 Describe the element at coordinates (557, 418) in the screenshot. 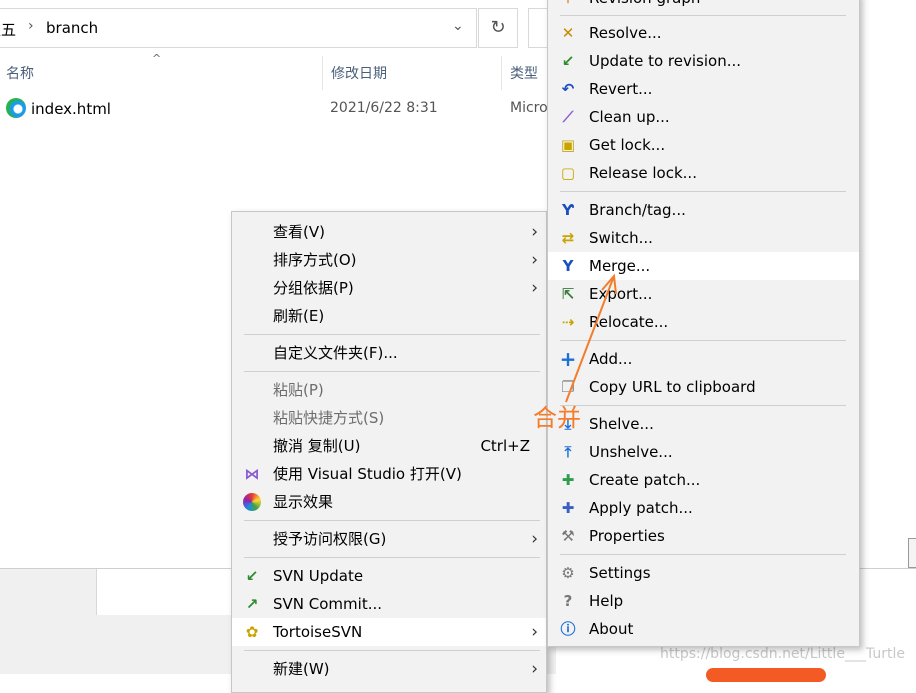

I see `annotation-label: 合并` at that location.